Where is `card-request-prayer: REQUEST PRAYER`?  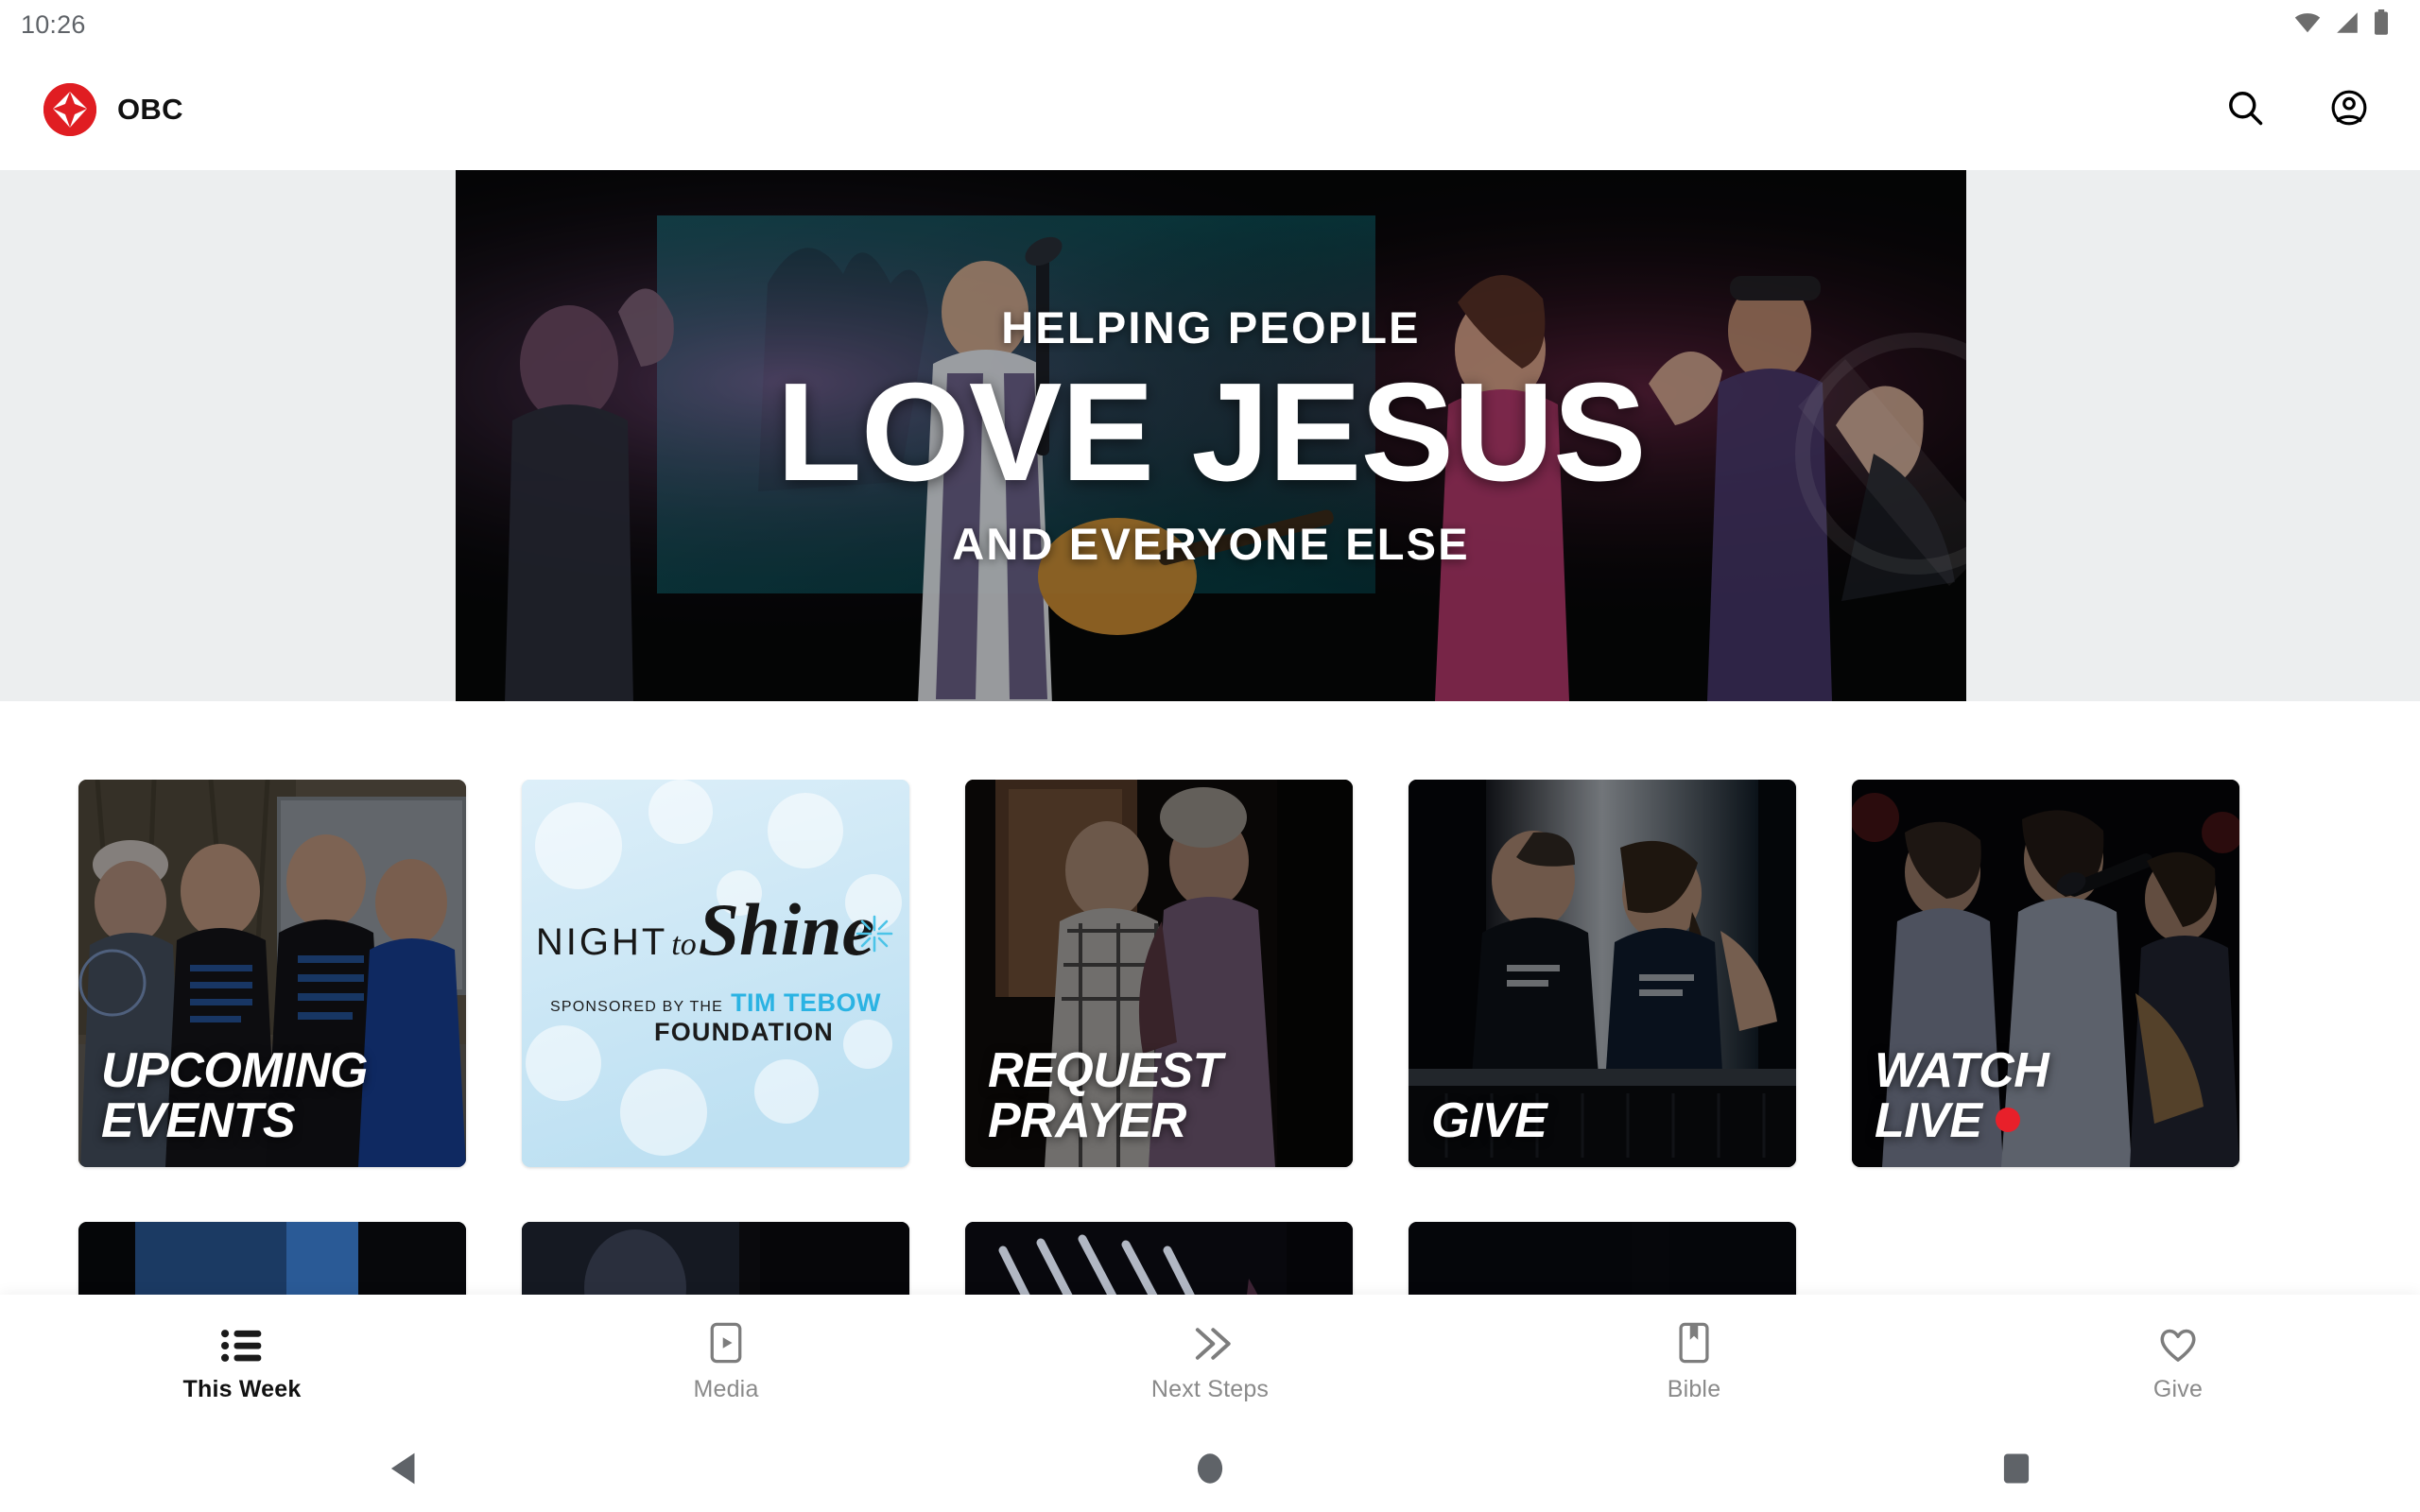
card-request-prayer: REQUEST PRAYER is located at coordinates (1159, 973).